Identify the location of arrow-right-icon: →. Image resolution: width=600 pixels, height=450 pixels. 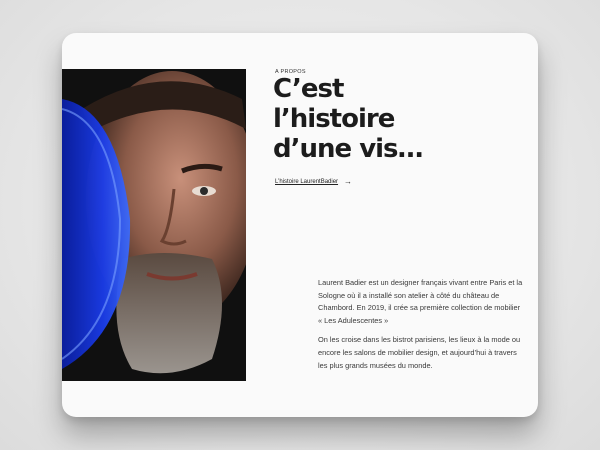
(348, 181).